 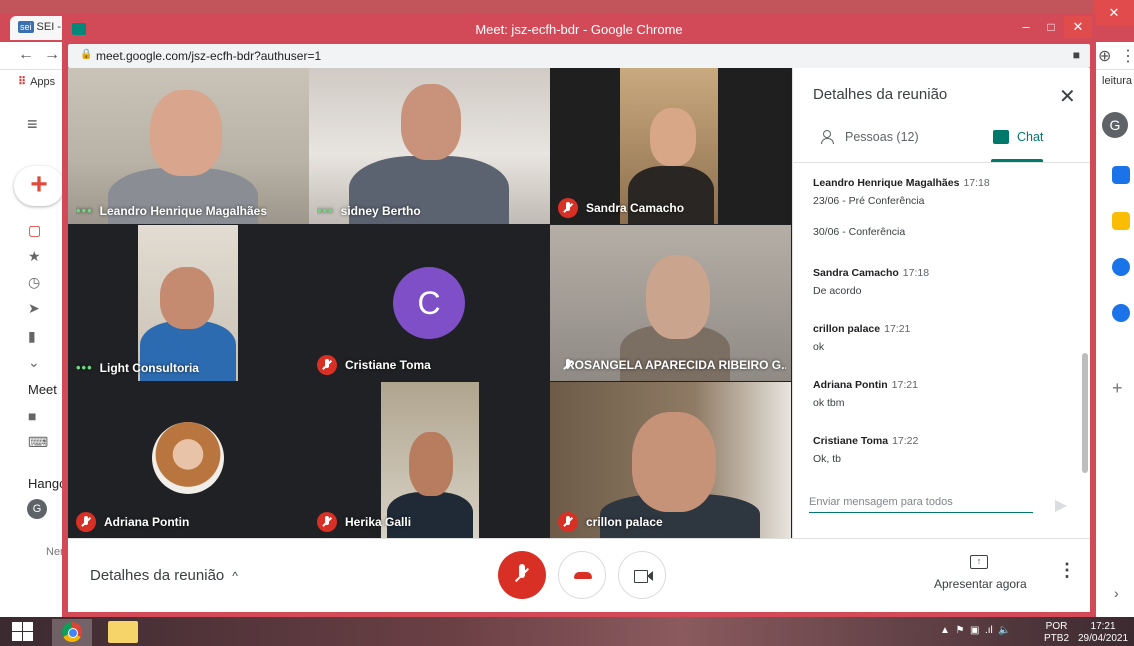 I want to click on back-arrow-icon: ←, so click(x=26, y=55).